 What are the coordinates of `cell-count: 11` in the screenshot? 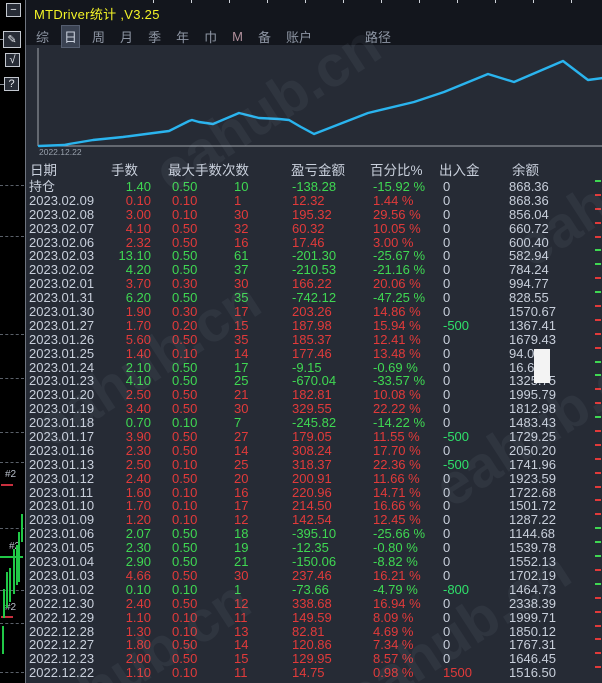 It's located at (241, 673).